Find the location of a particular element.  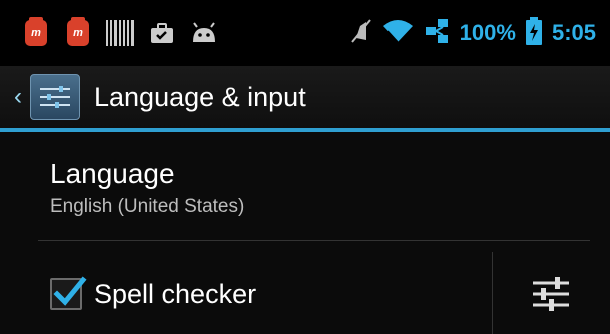

network-sync-icon is located at coordinates (437, 33).